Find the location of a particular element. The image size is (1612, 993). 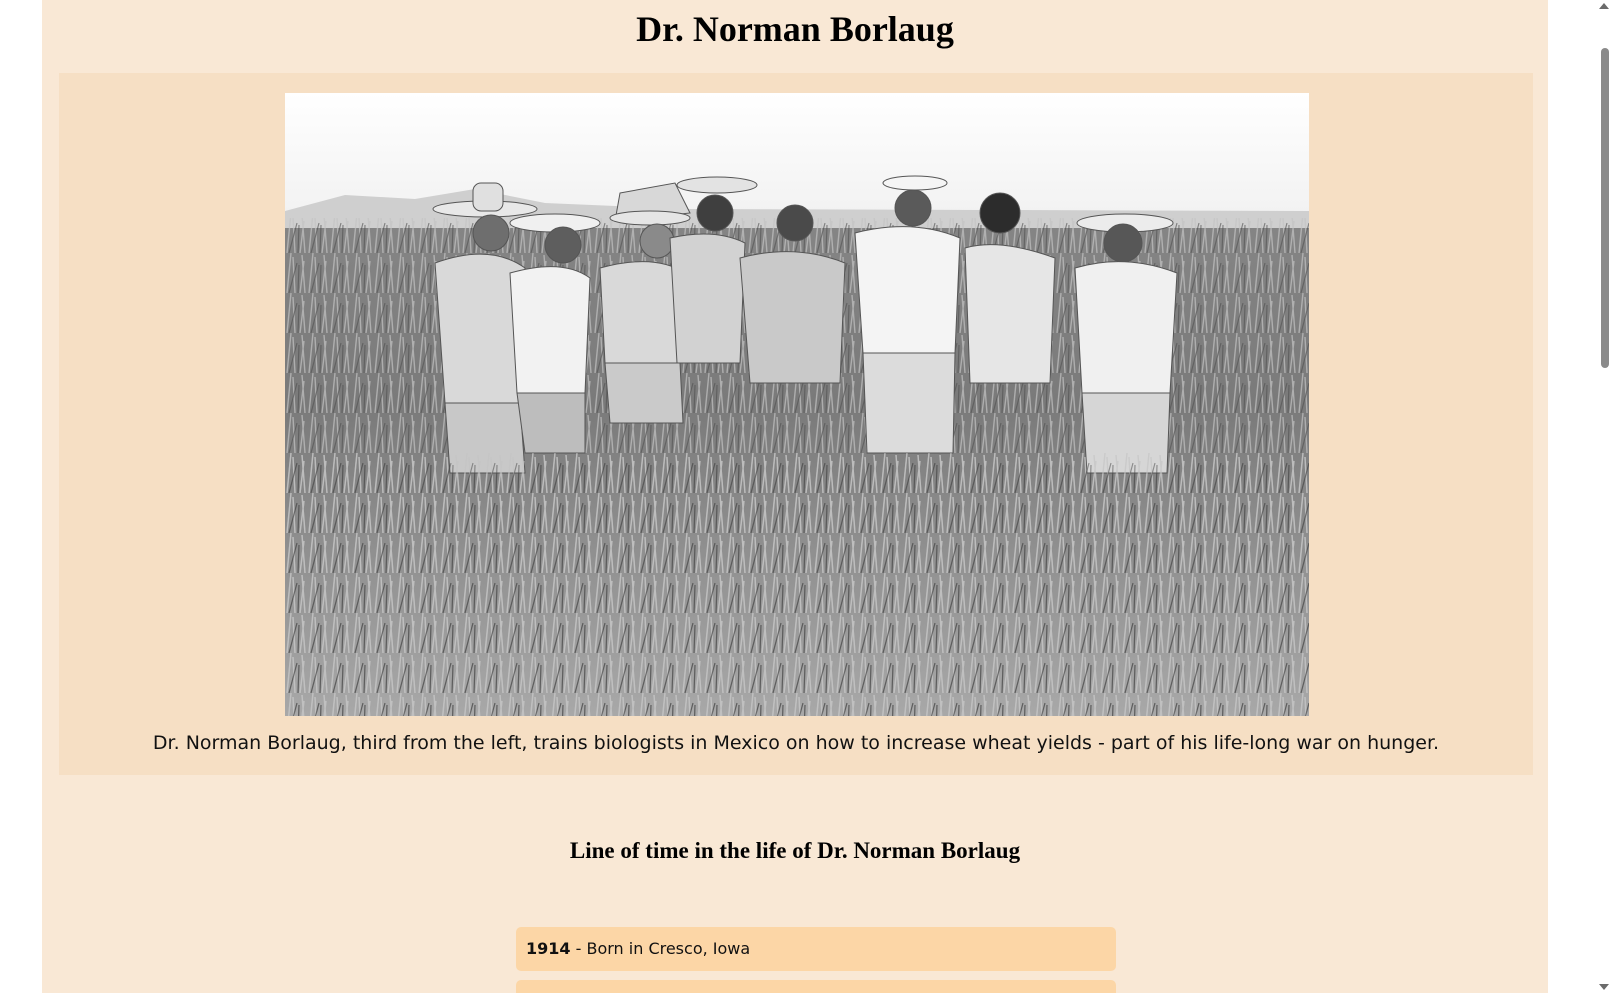

scroll-up-icon is located at coordinates (1604, 6).